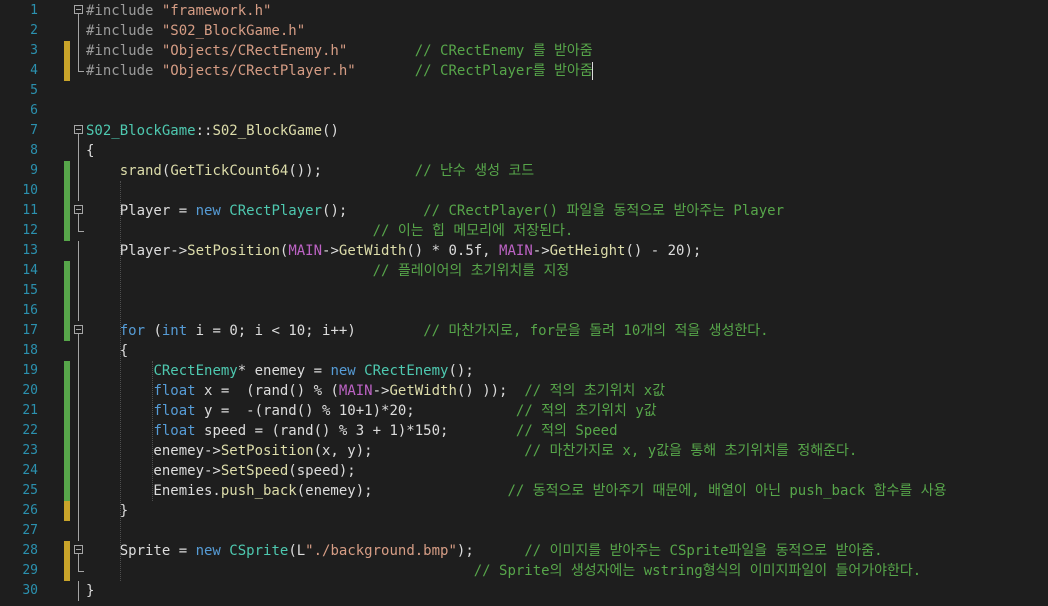 This screenshot has height=606, width=1048. What do you see at coordinates (30, 570) in the screenshot?
I see `line-number: 29` at bounding box center [30, 570].